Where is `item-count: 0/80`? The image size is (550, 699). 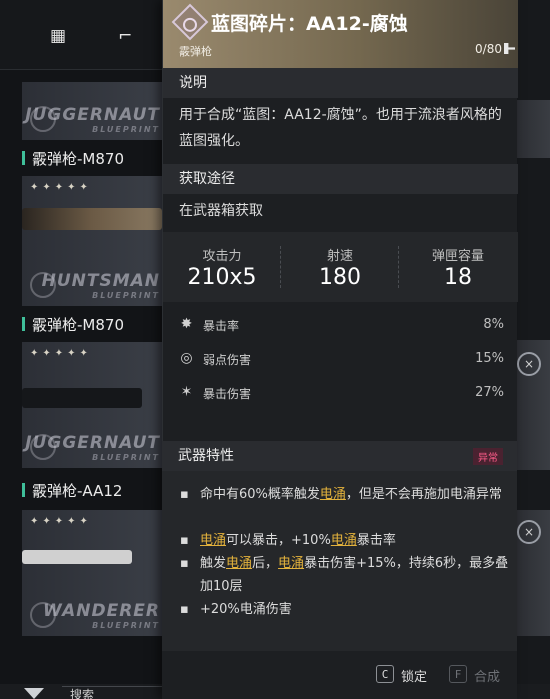
item-count: 0/80 is located at coordinates (488, 49).